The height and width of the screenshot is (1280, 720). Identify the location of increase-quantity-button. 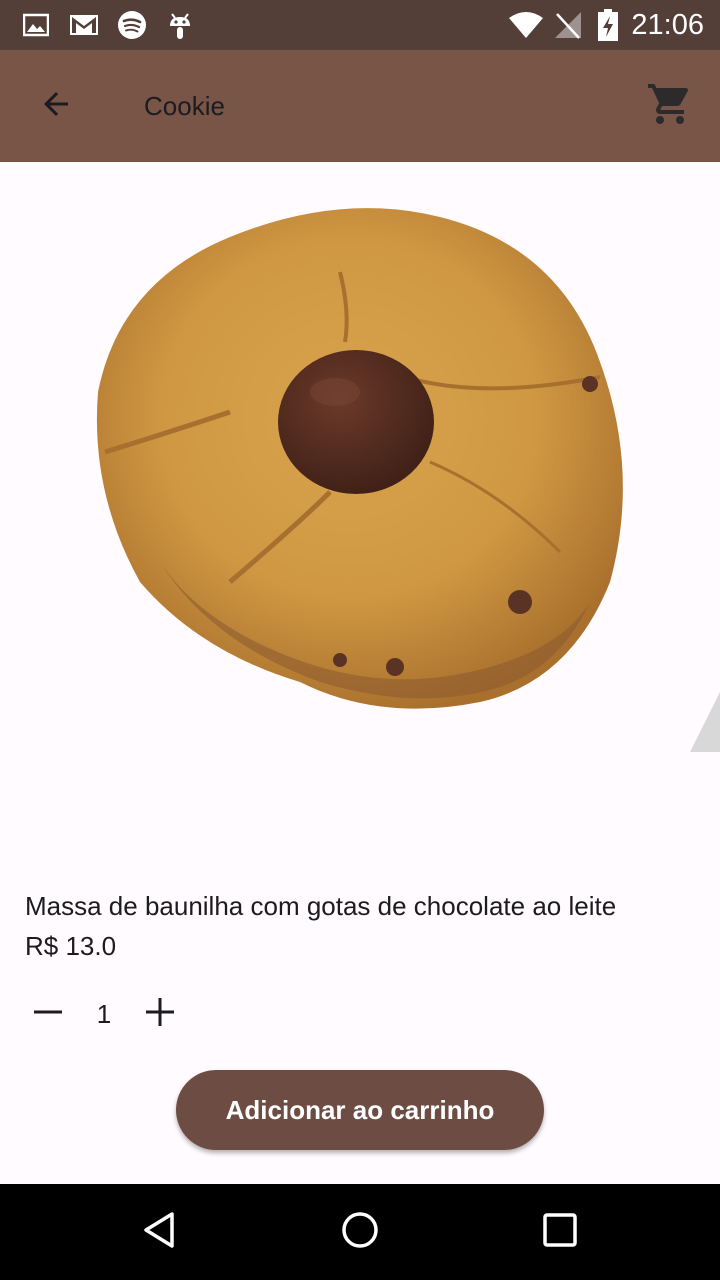
(160, 1014).